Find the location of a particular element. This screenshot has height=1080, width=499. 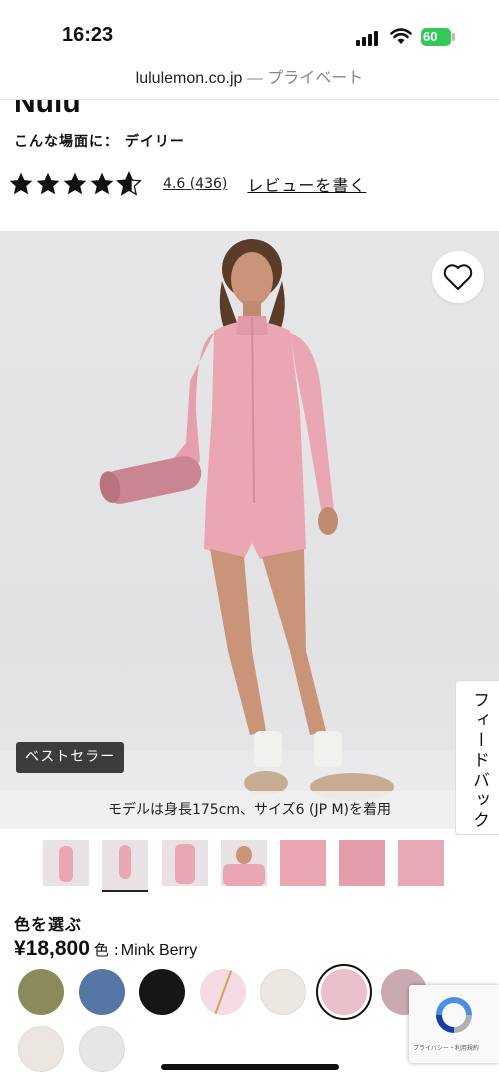

thumbnail-strip is located at coordinates (249, 866).